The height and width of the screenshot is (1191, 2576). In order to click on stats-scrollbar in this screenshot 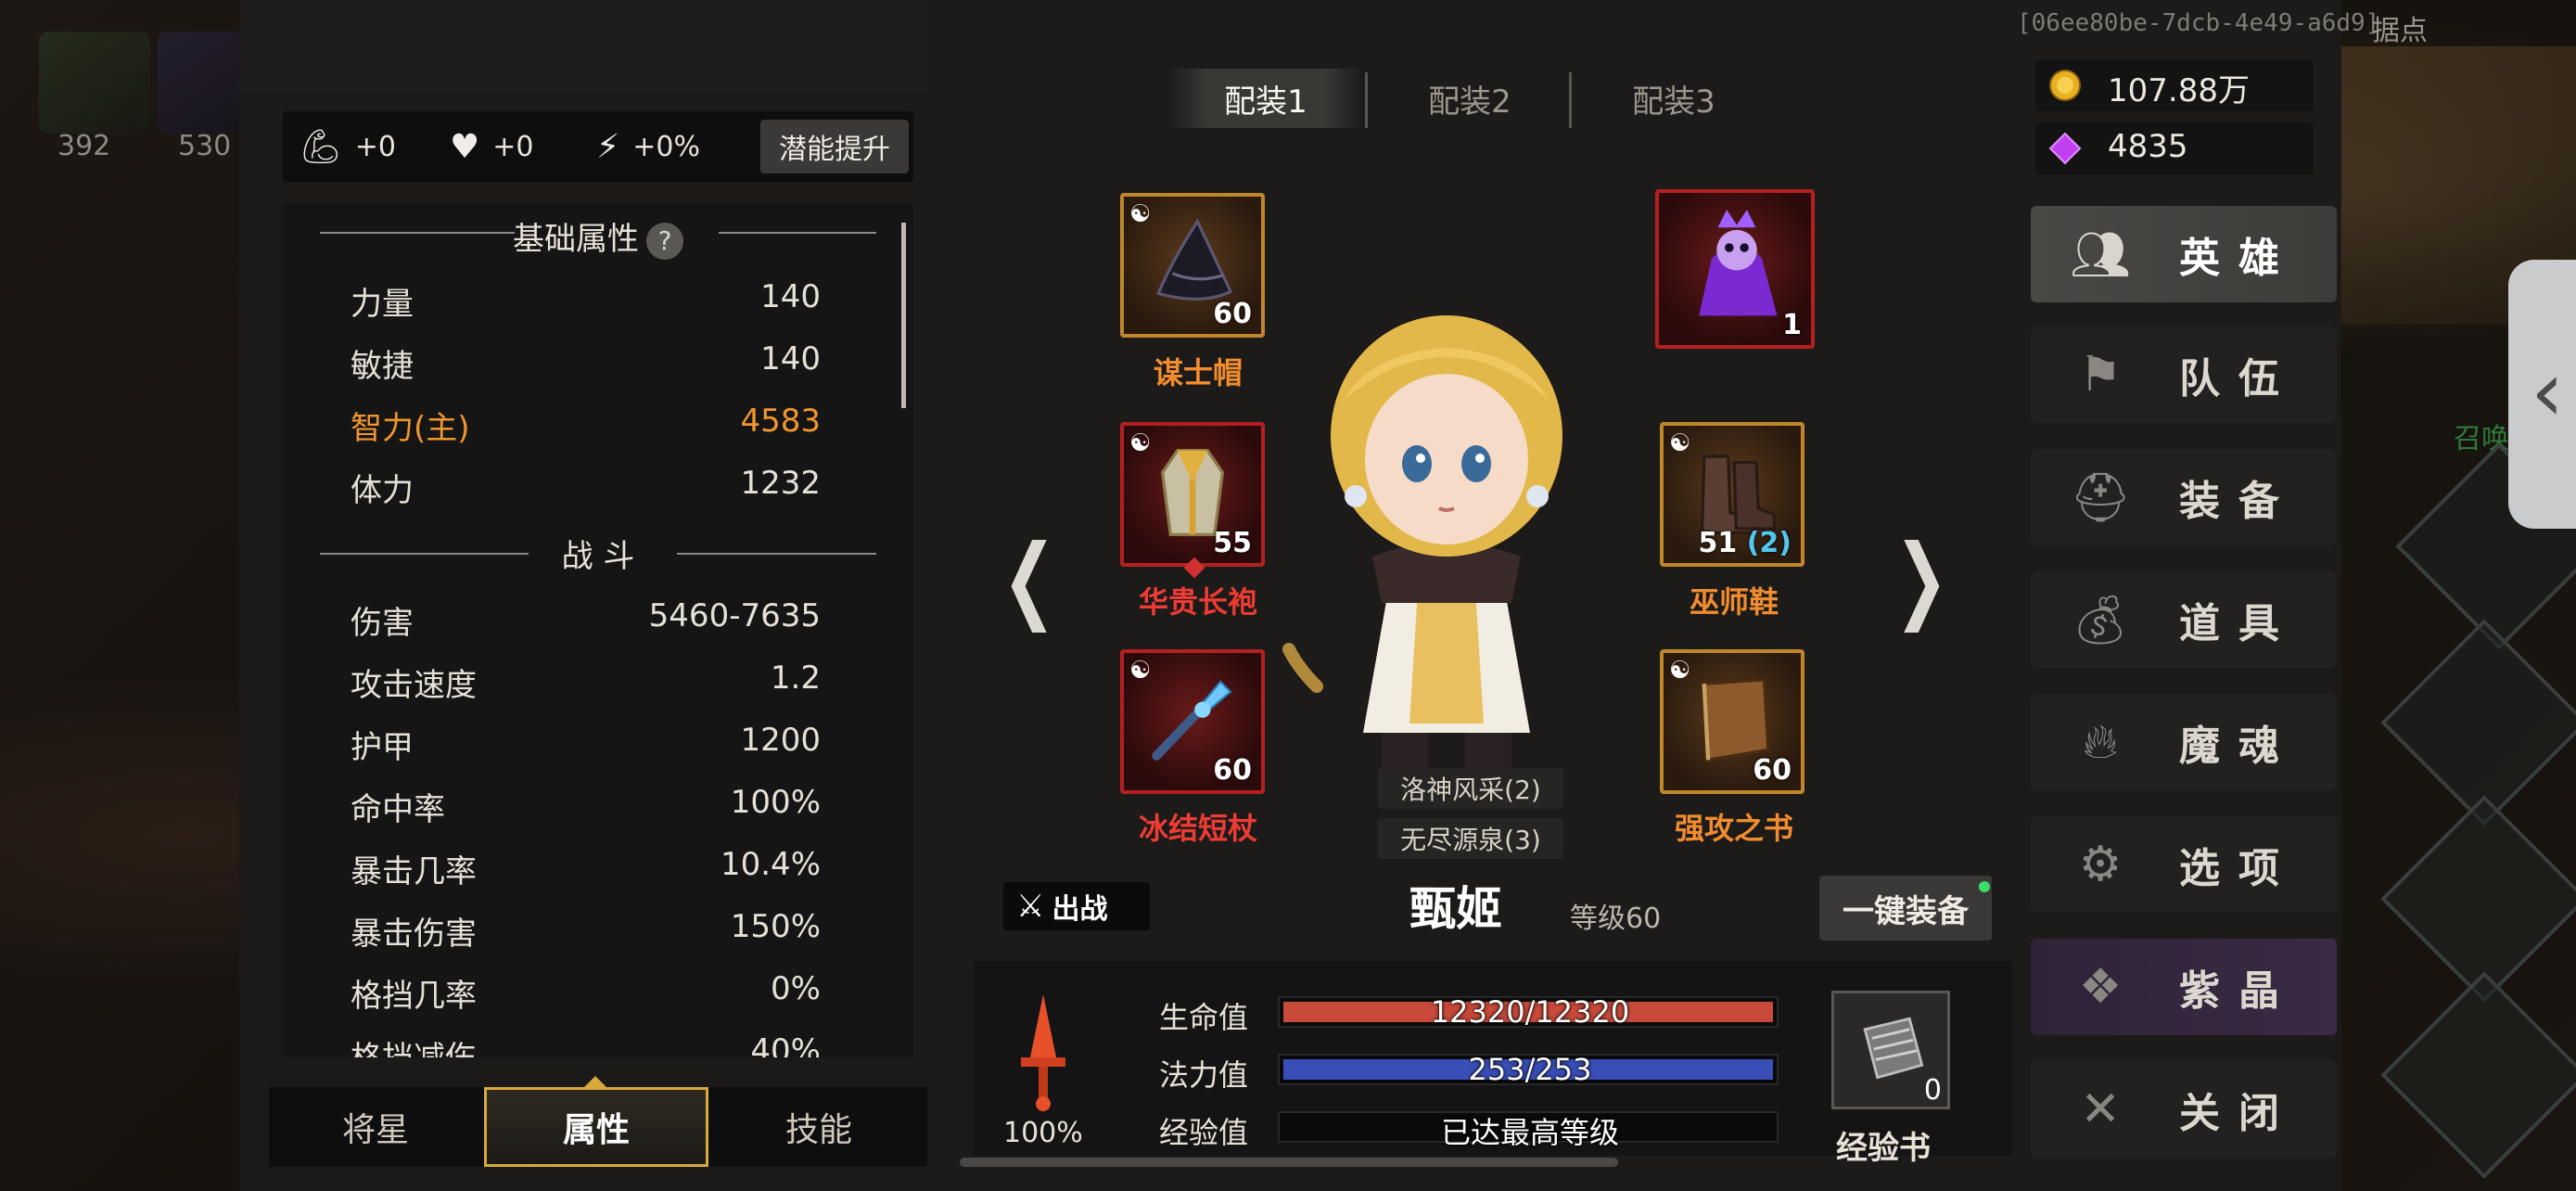, I will do `click(903, 315)`.